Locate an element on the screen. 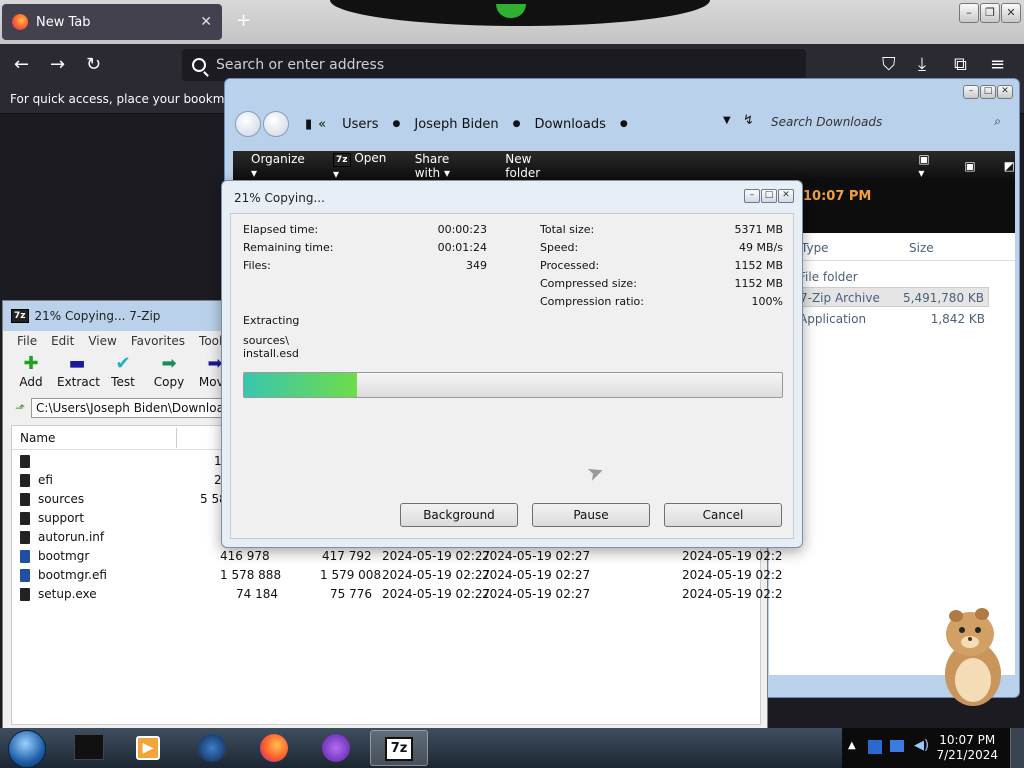  open-button: 7z Open ▾ is located at coordinates (360, 166).